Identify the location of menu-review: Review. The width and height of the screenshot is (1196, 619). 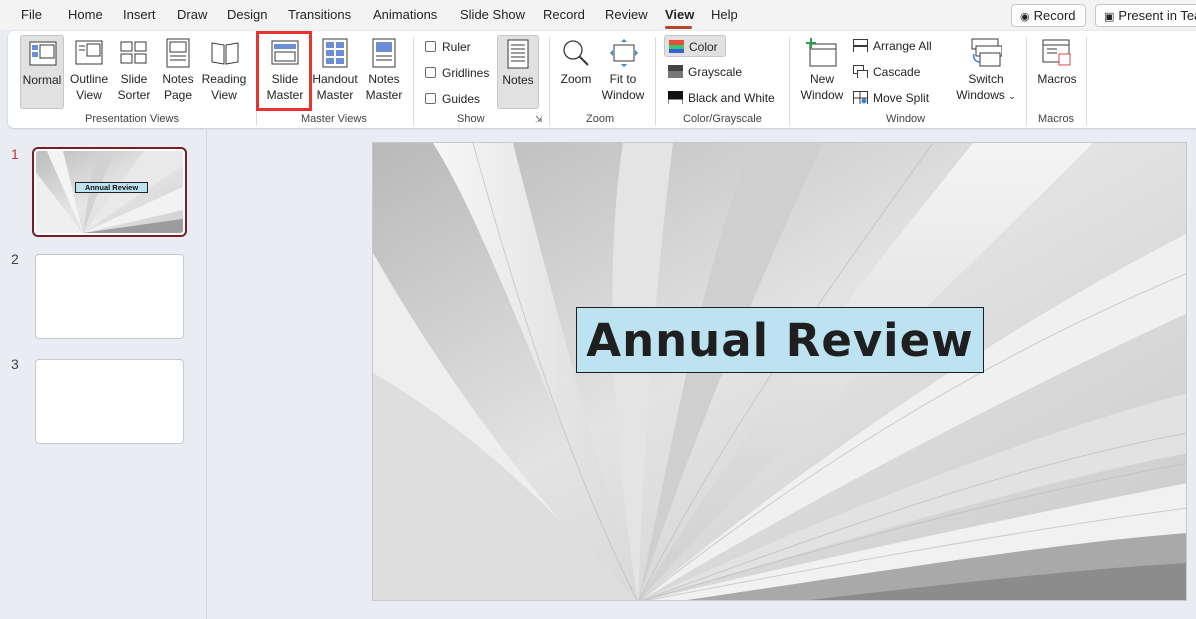
(626, 14).